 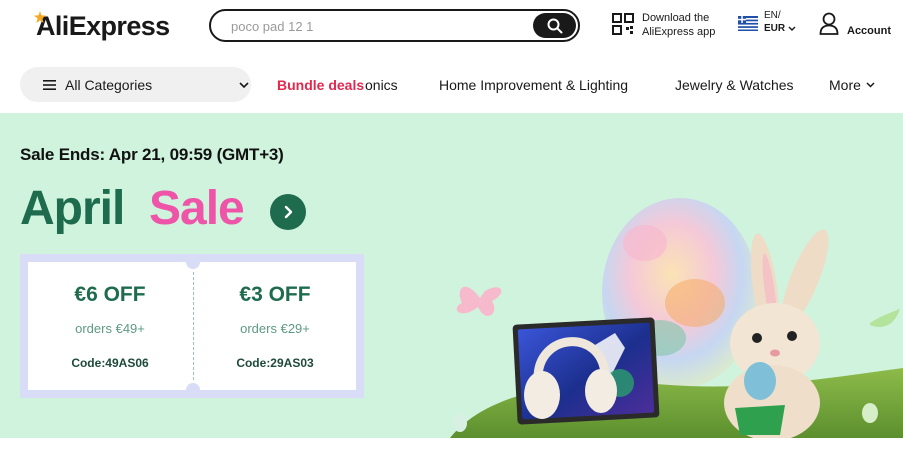 I want to click on download-line-2: AliExpress app, so click(x=679, y=32).